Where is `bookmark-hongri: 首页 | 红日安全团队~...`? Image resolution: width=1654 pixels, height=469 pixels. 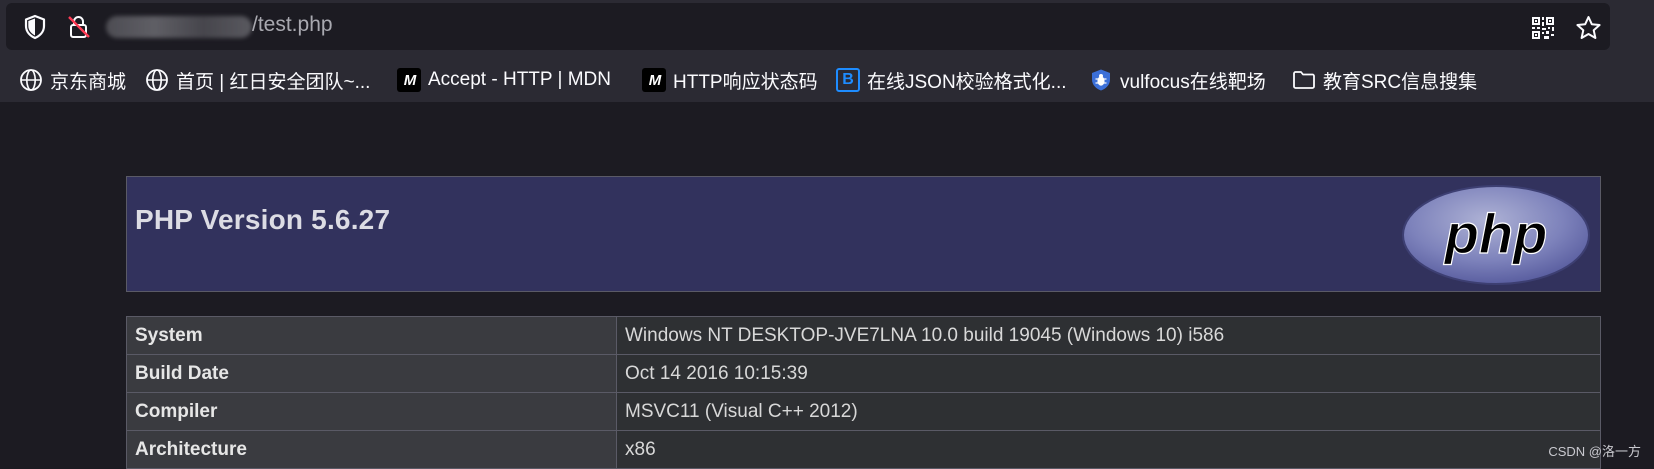 bookmark-hongri: 首页 | 红日安全团队~... is located at coordinates (257, 80).